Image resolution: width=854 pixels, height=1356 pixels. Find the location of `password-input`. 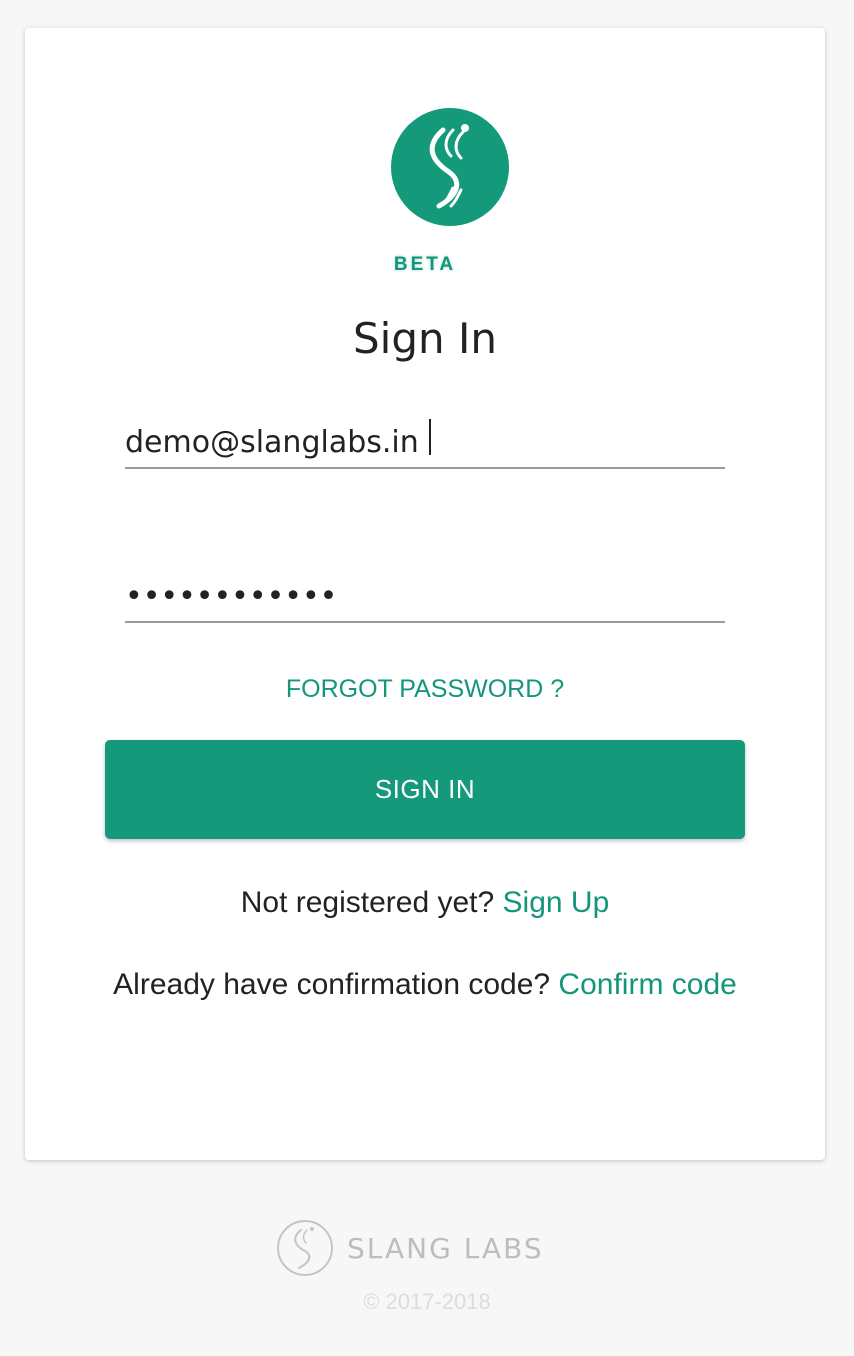

password-input is located at coordinates (425, 596).